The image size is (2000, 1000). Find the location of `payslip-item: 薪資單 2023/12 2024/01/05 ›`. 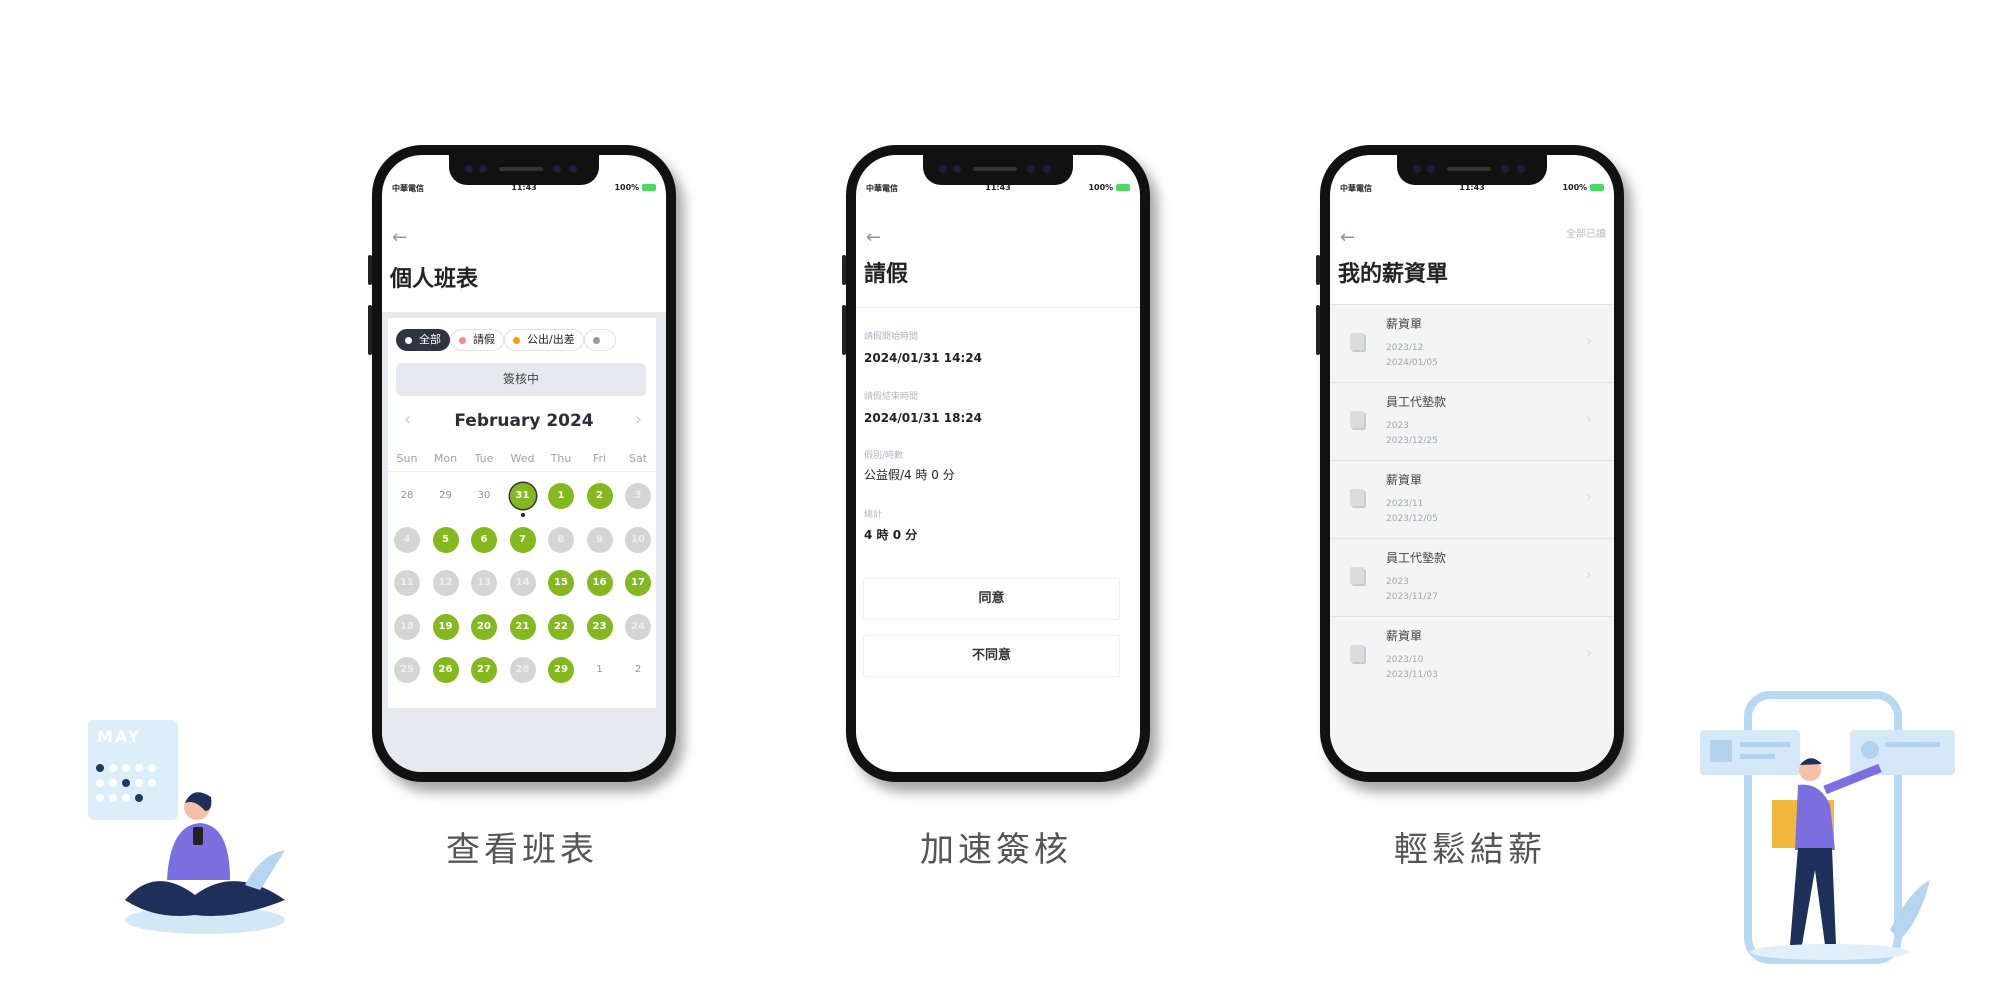

payslip-item: 薪資單 2023/12 2024/01/05 › is located at coordinates (1472, 343).